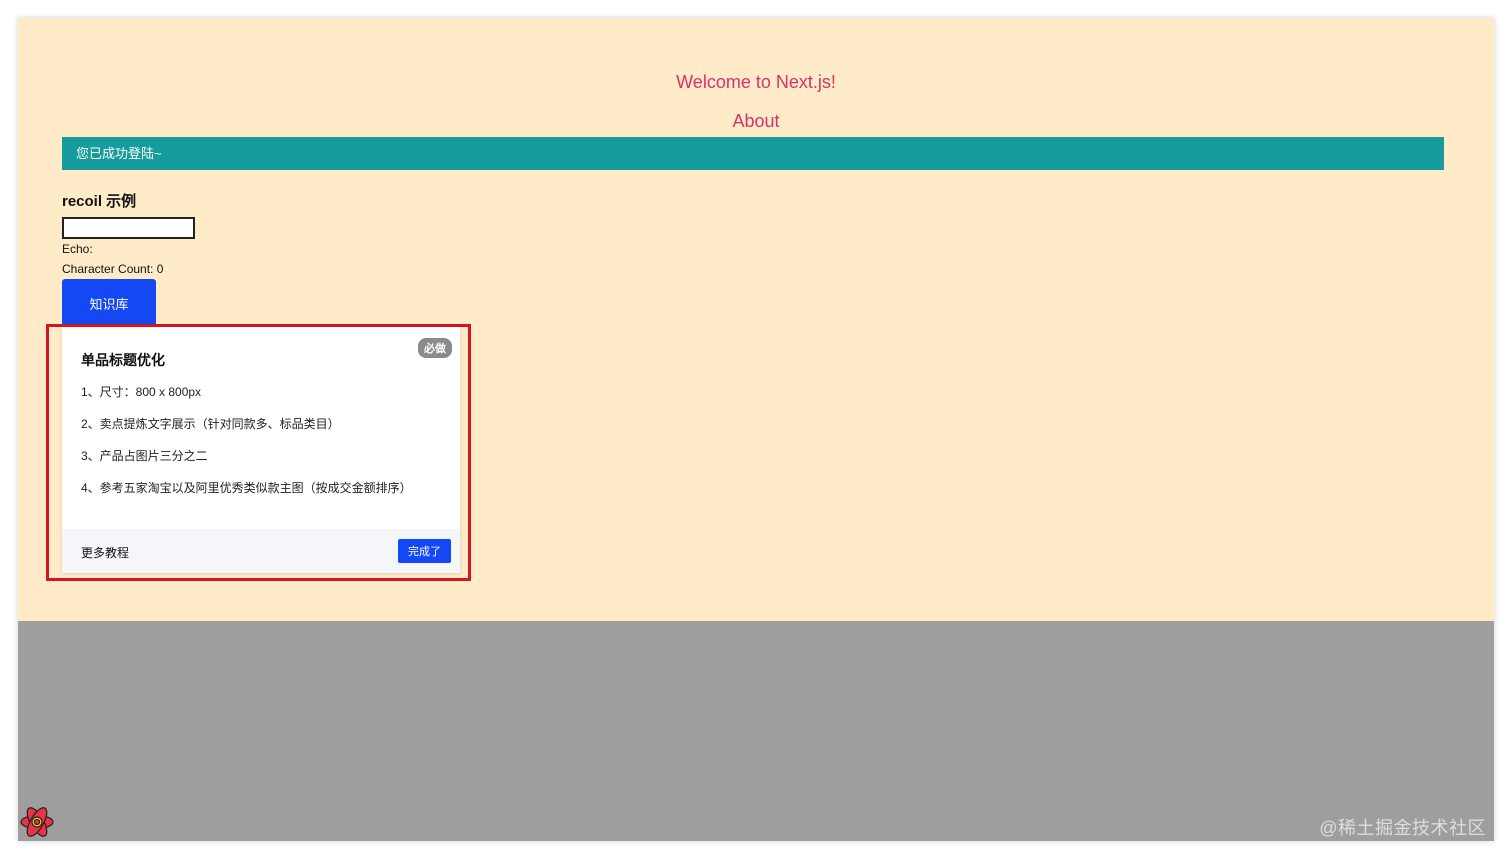  What do you see at coordinates (1402, 828) in the screenshot?
I see `watermark-text: @稀土掘金技术社区` at bounding box center [1402, 828].